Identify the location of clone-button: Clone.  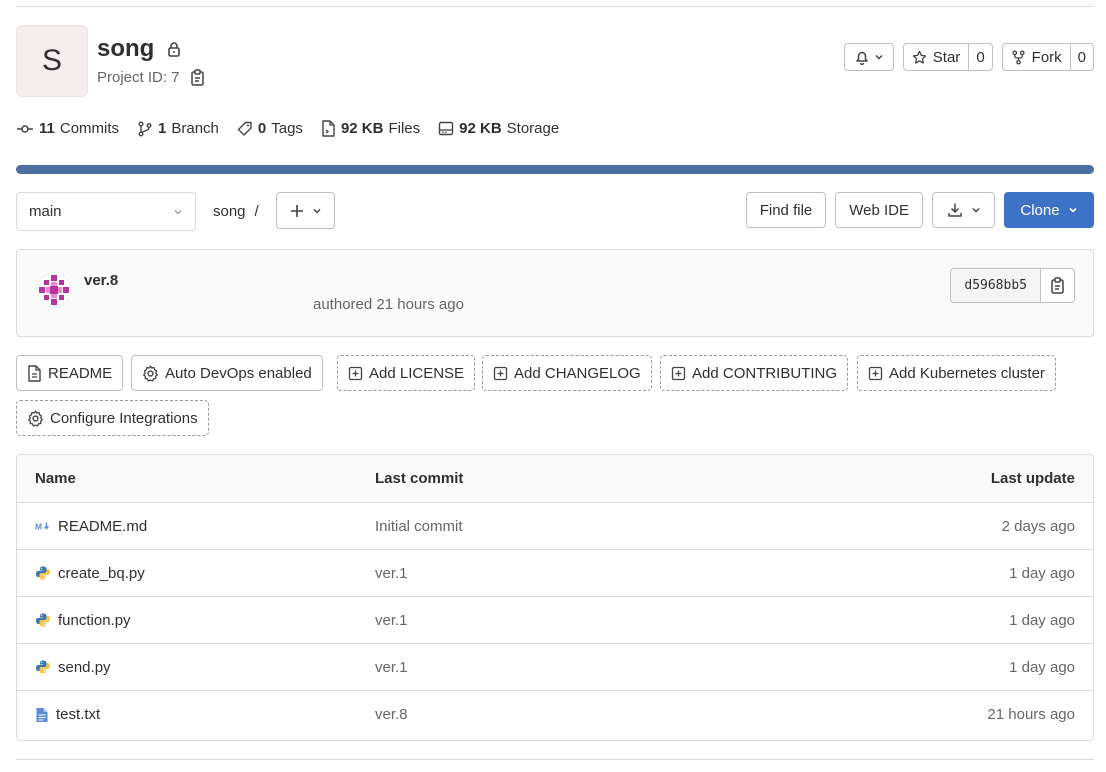
(1049, 210).